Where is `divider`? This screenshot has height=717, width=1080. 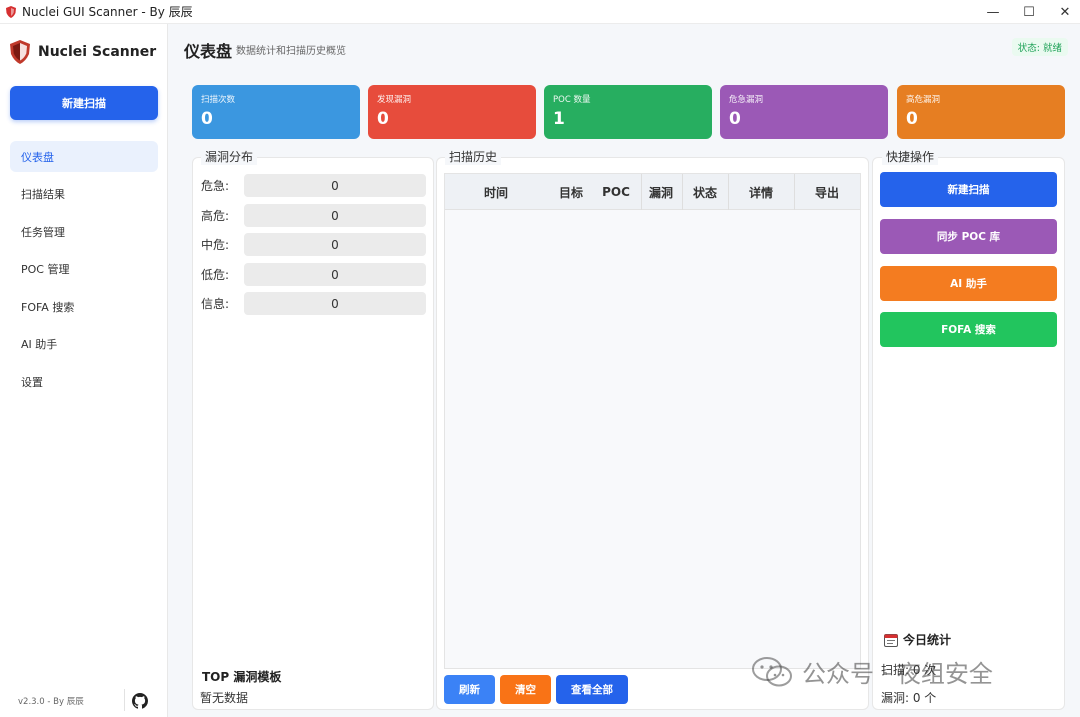 divider is located at coordinates (124, 700).